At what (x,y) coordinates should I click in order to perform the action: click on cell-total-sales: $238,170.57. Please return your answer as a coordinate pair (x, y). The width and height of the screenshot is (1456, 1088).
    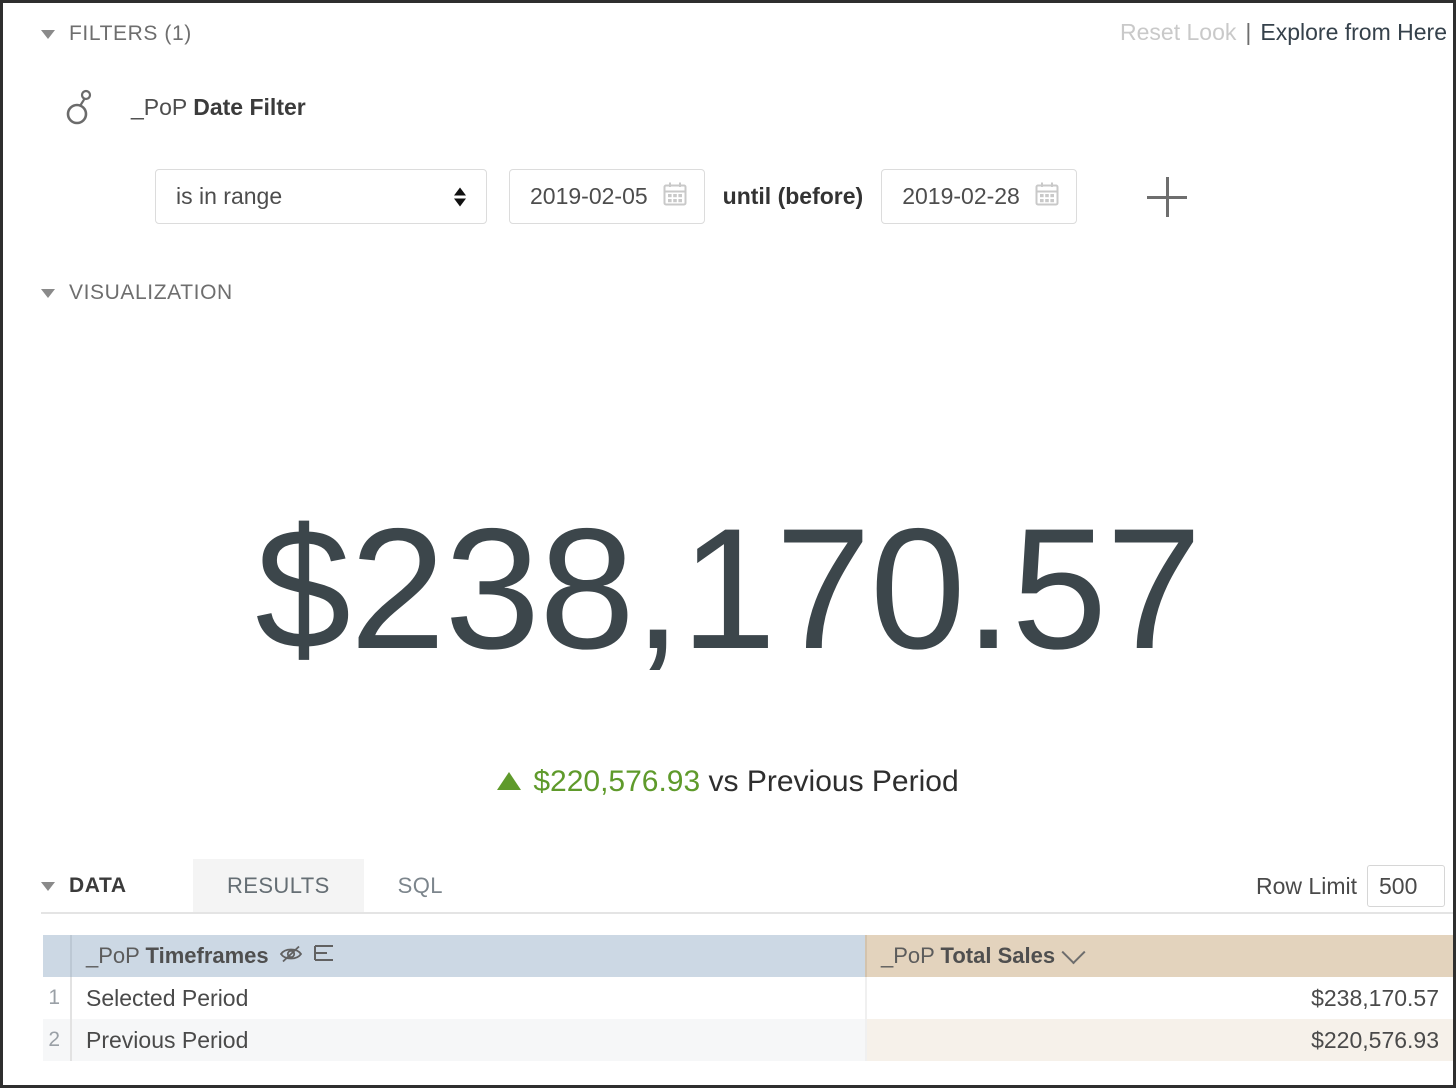
    Looking at the image, I should click on (1159, 998).